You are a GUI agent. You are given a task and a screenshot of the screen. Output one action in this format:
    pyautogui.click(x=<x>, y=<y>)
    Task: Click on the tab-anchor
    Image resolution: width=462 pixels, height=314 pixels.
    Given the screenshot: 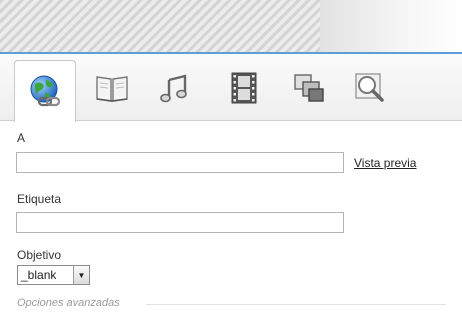 What is the action you would take?
    pyautogui.click(x=112, y=88)
    